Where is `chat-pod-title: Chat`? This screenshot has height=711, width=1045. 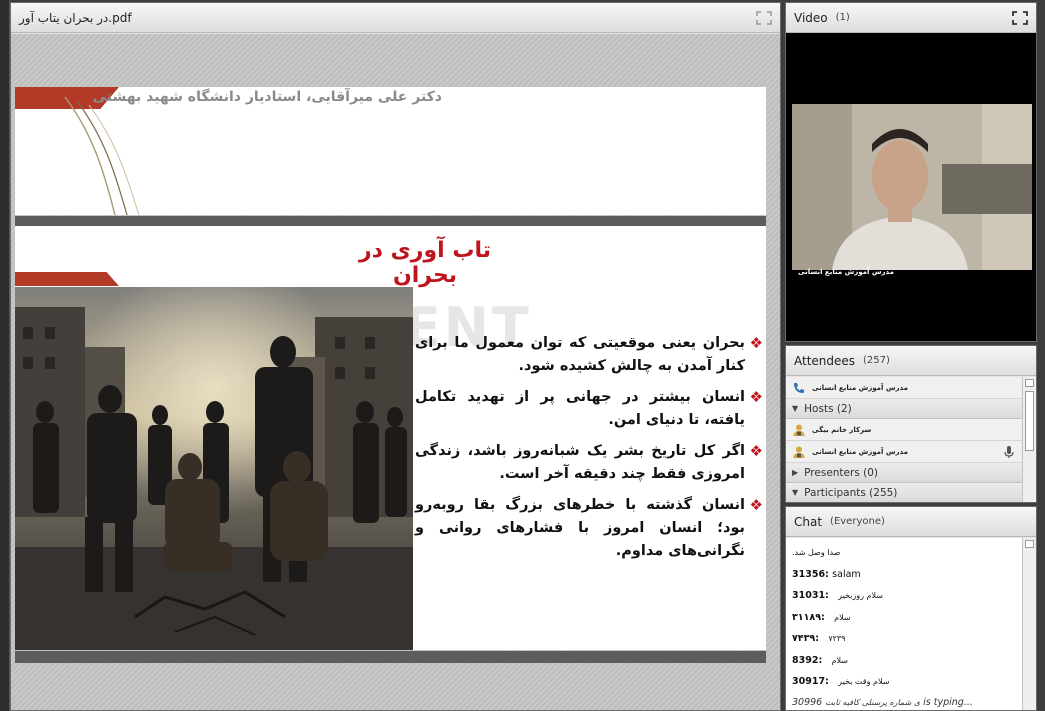 chat-pod-title: Chat is located at coordinates (808, 521).